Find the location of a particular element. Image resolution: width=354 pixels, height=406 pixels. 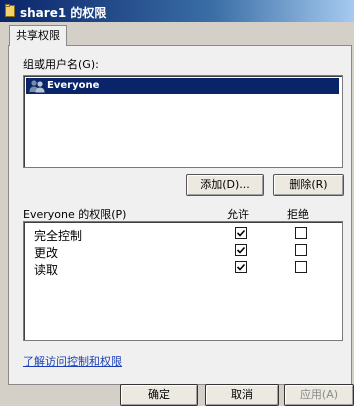

ok-button: 确定 is located at coordinates (159, 395).